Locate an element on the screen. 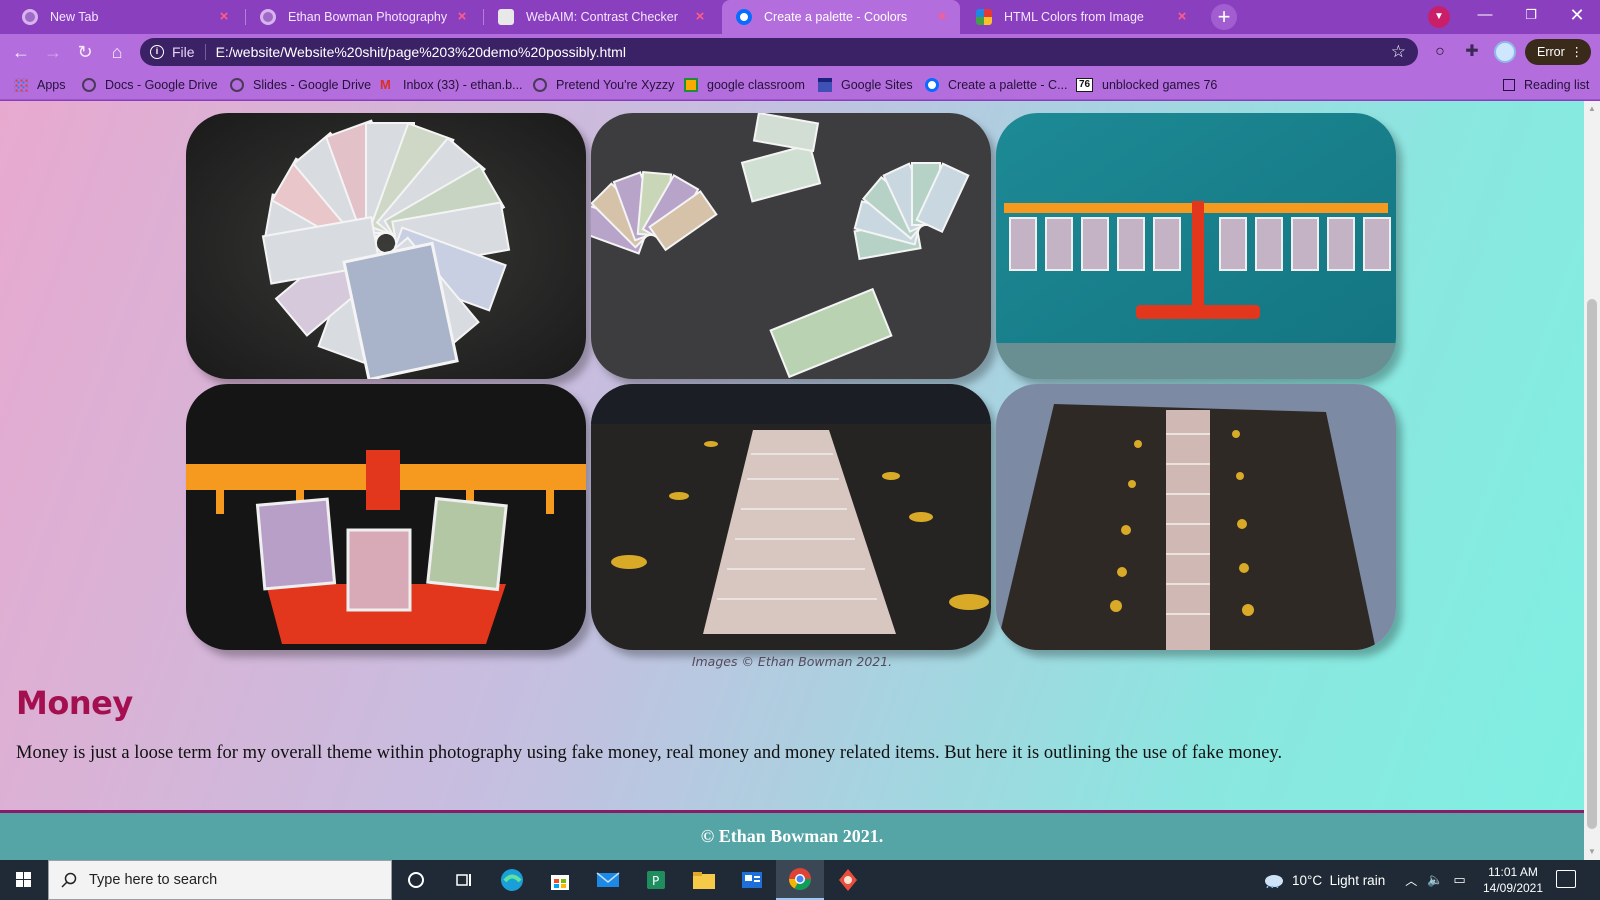 Image resolution: width=1600 pixels, height=900 pixels. clock-time: 11:01 AM is located at coordinates (1513, 872).